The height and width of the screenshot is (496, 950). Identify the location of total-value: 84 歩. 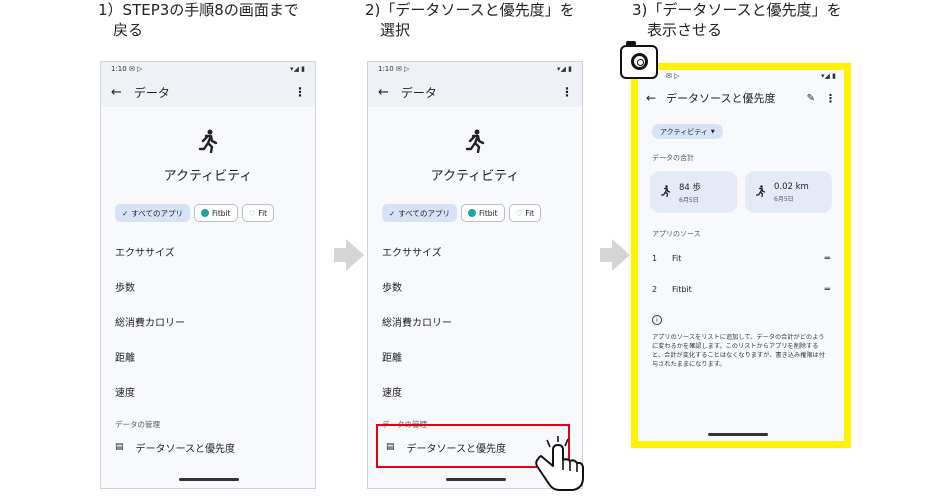
(690, 187).